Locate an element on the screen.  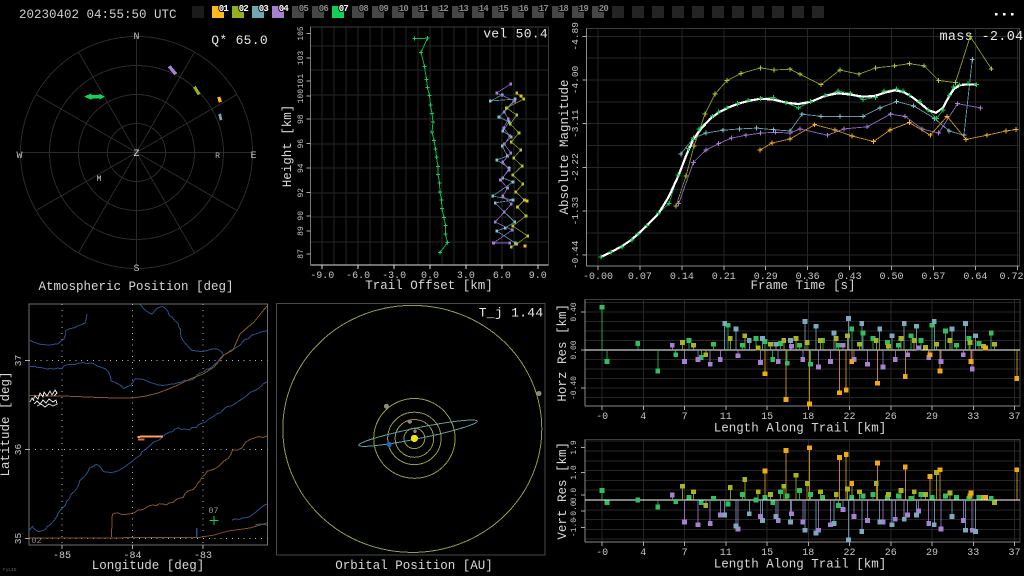
svg-text: R is located at coordinates (217, 156).